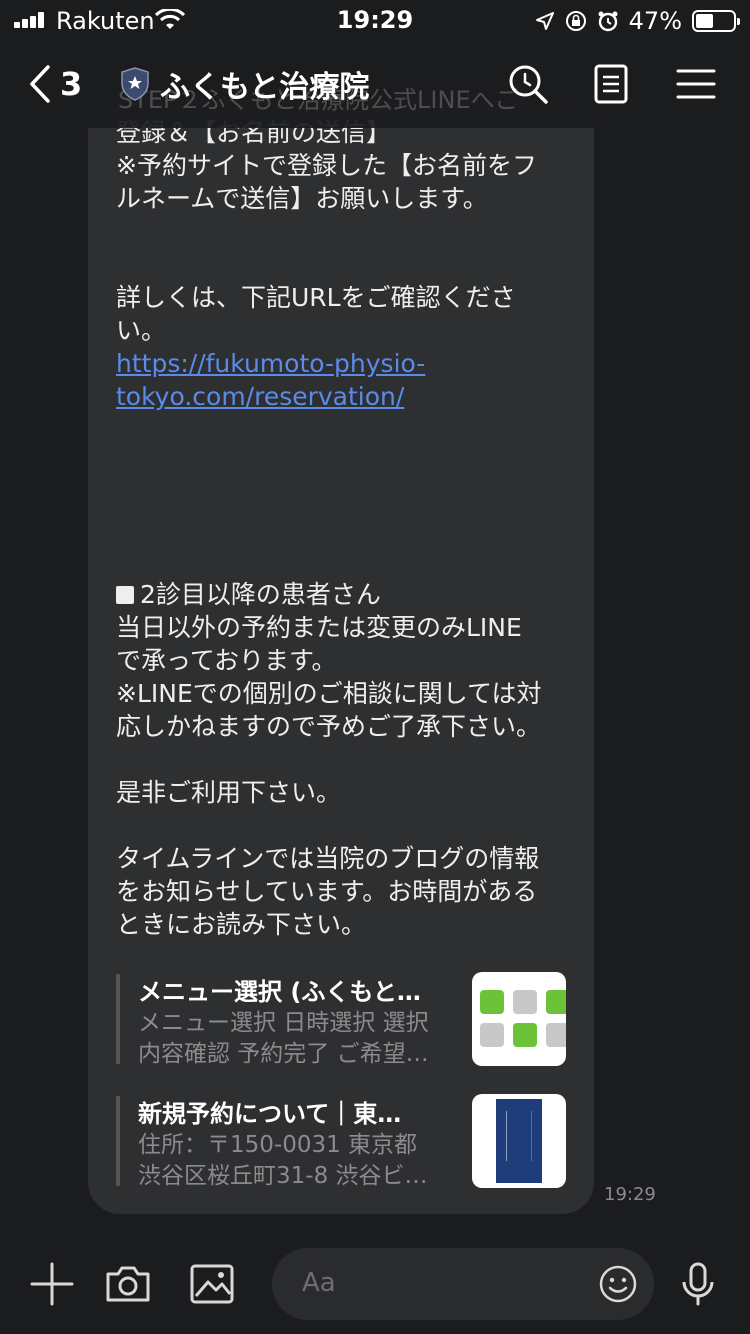  I want to click on message-input-bar: Aa, so click(375, 1284).